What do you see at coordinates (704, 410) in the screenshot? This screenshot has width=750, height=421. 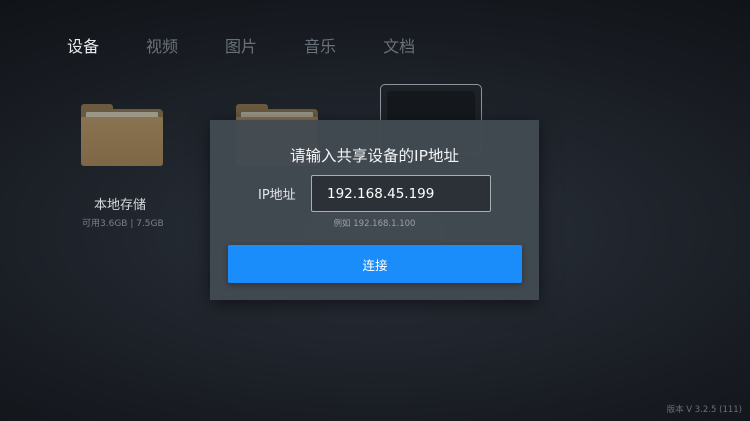 I see `version-label: 版本 V 3.2.5 (111)` at bounding box center [704, 410].